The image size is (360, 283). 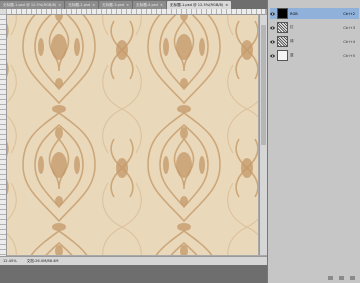 I want to click on channel-name: 蓝, so click(x=292, y=55).